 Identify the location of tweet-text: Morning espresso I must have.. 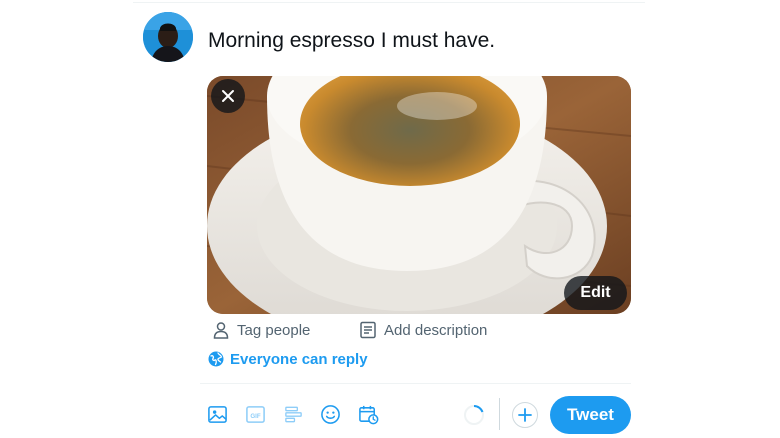
(351, 41).